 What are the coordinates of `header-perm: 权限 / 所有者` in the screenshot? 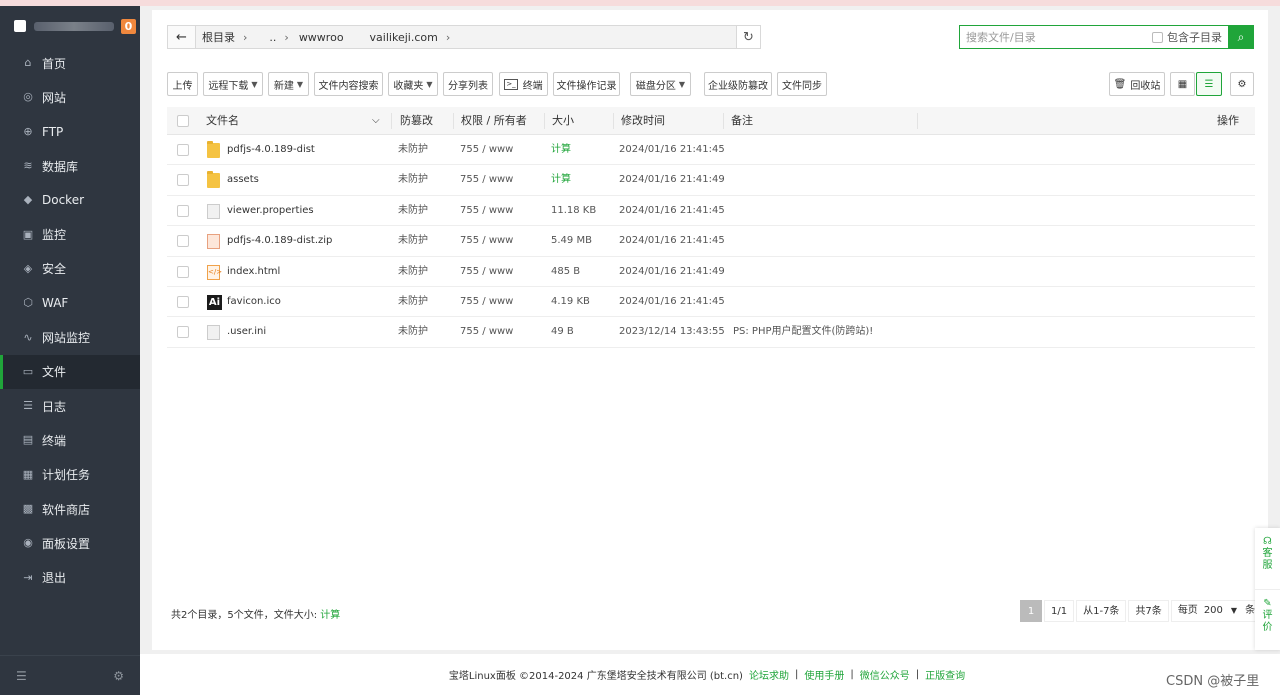 It's located at (494, 120).